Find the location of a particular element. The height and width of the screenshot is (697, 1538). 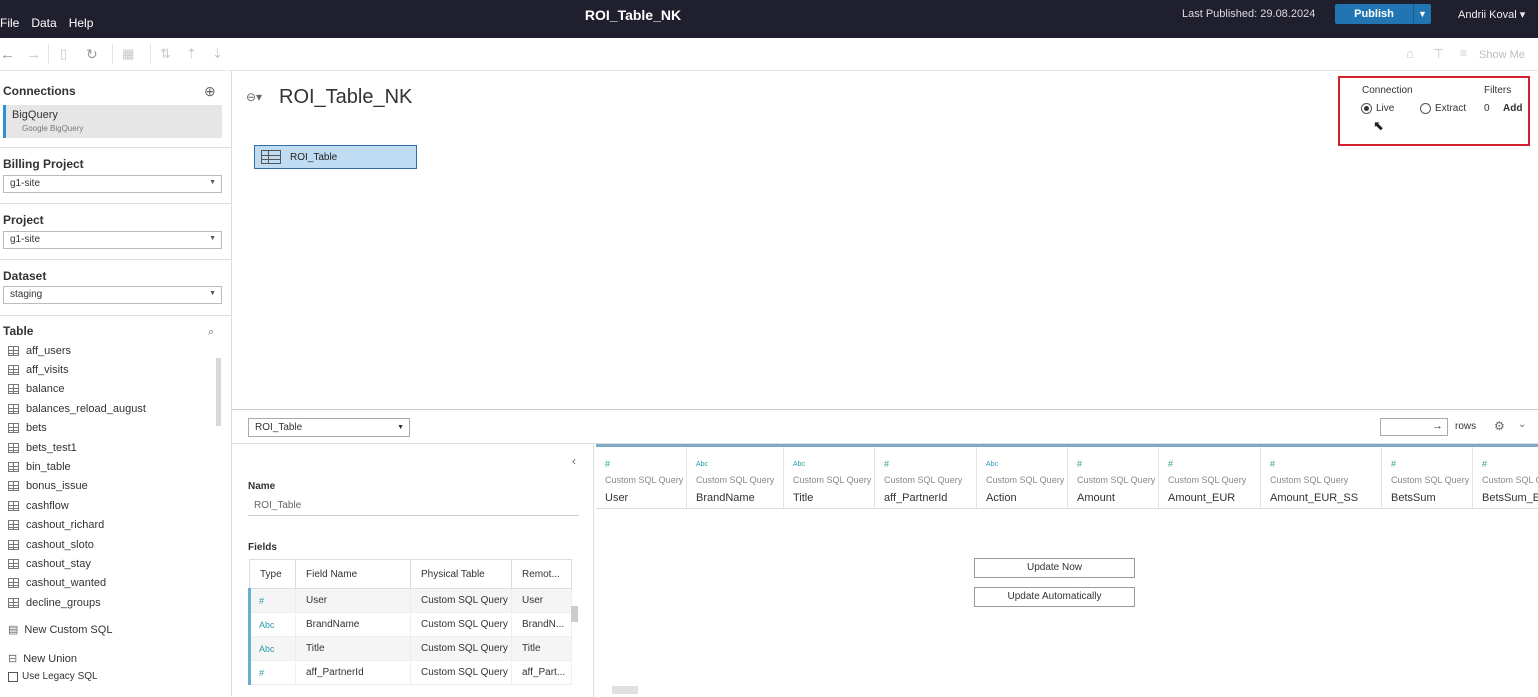

database-icon: ⊖▾ is located at coordinates (254, 97).